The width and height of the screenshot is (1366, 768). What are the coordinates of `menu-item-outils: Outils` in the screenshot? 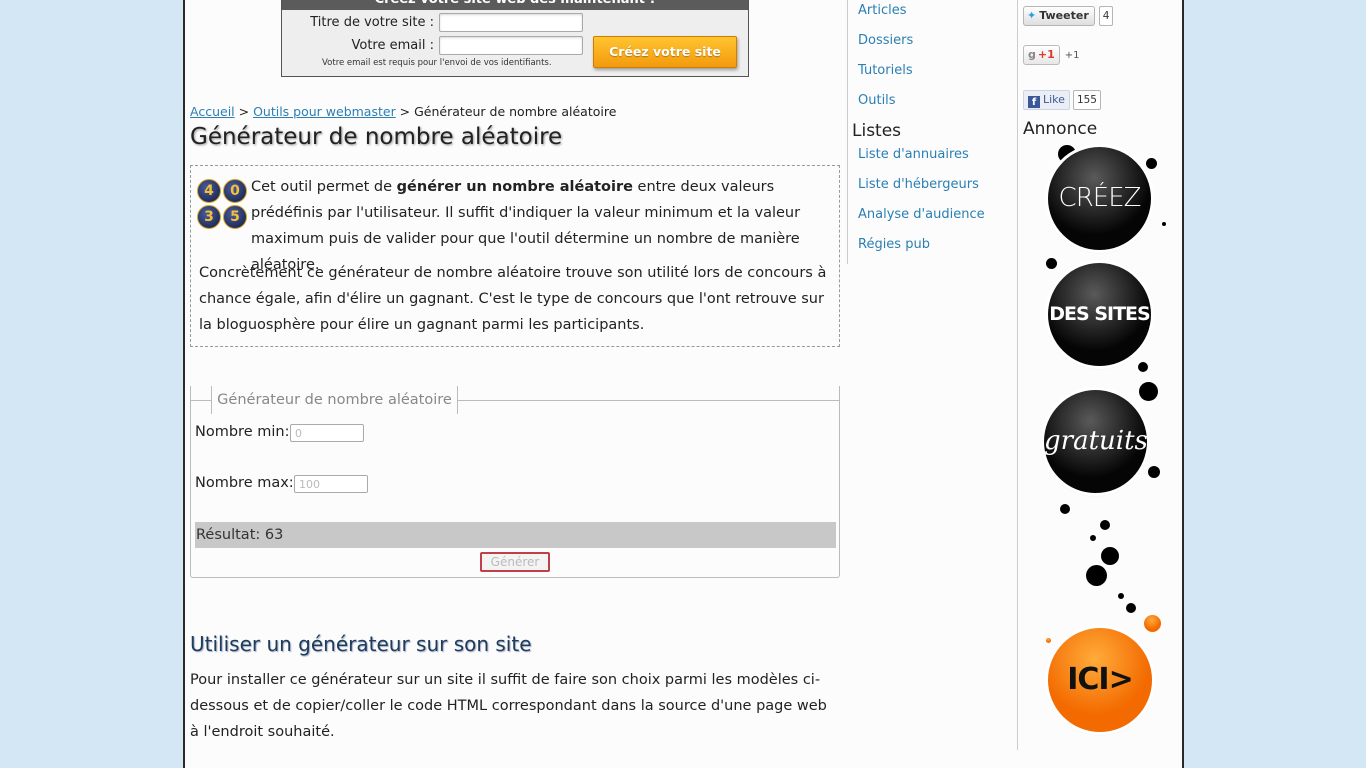 It's located at (877, 100).